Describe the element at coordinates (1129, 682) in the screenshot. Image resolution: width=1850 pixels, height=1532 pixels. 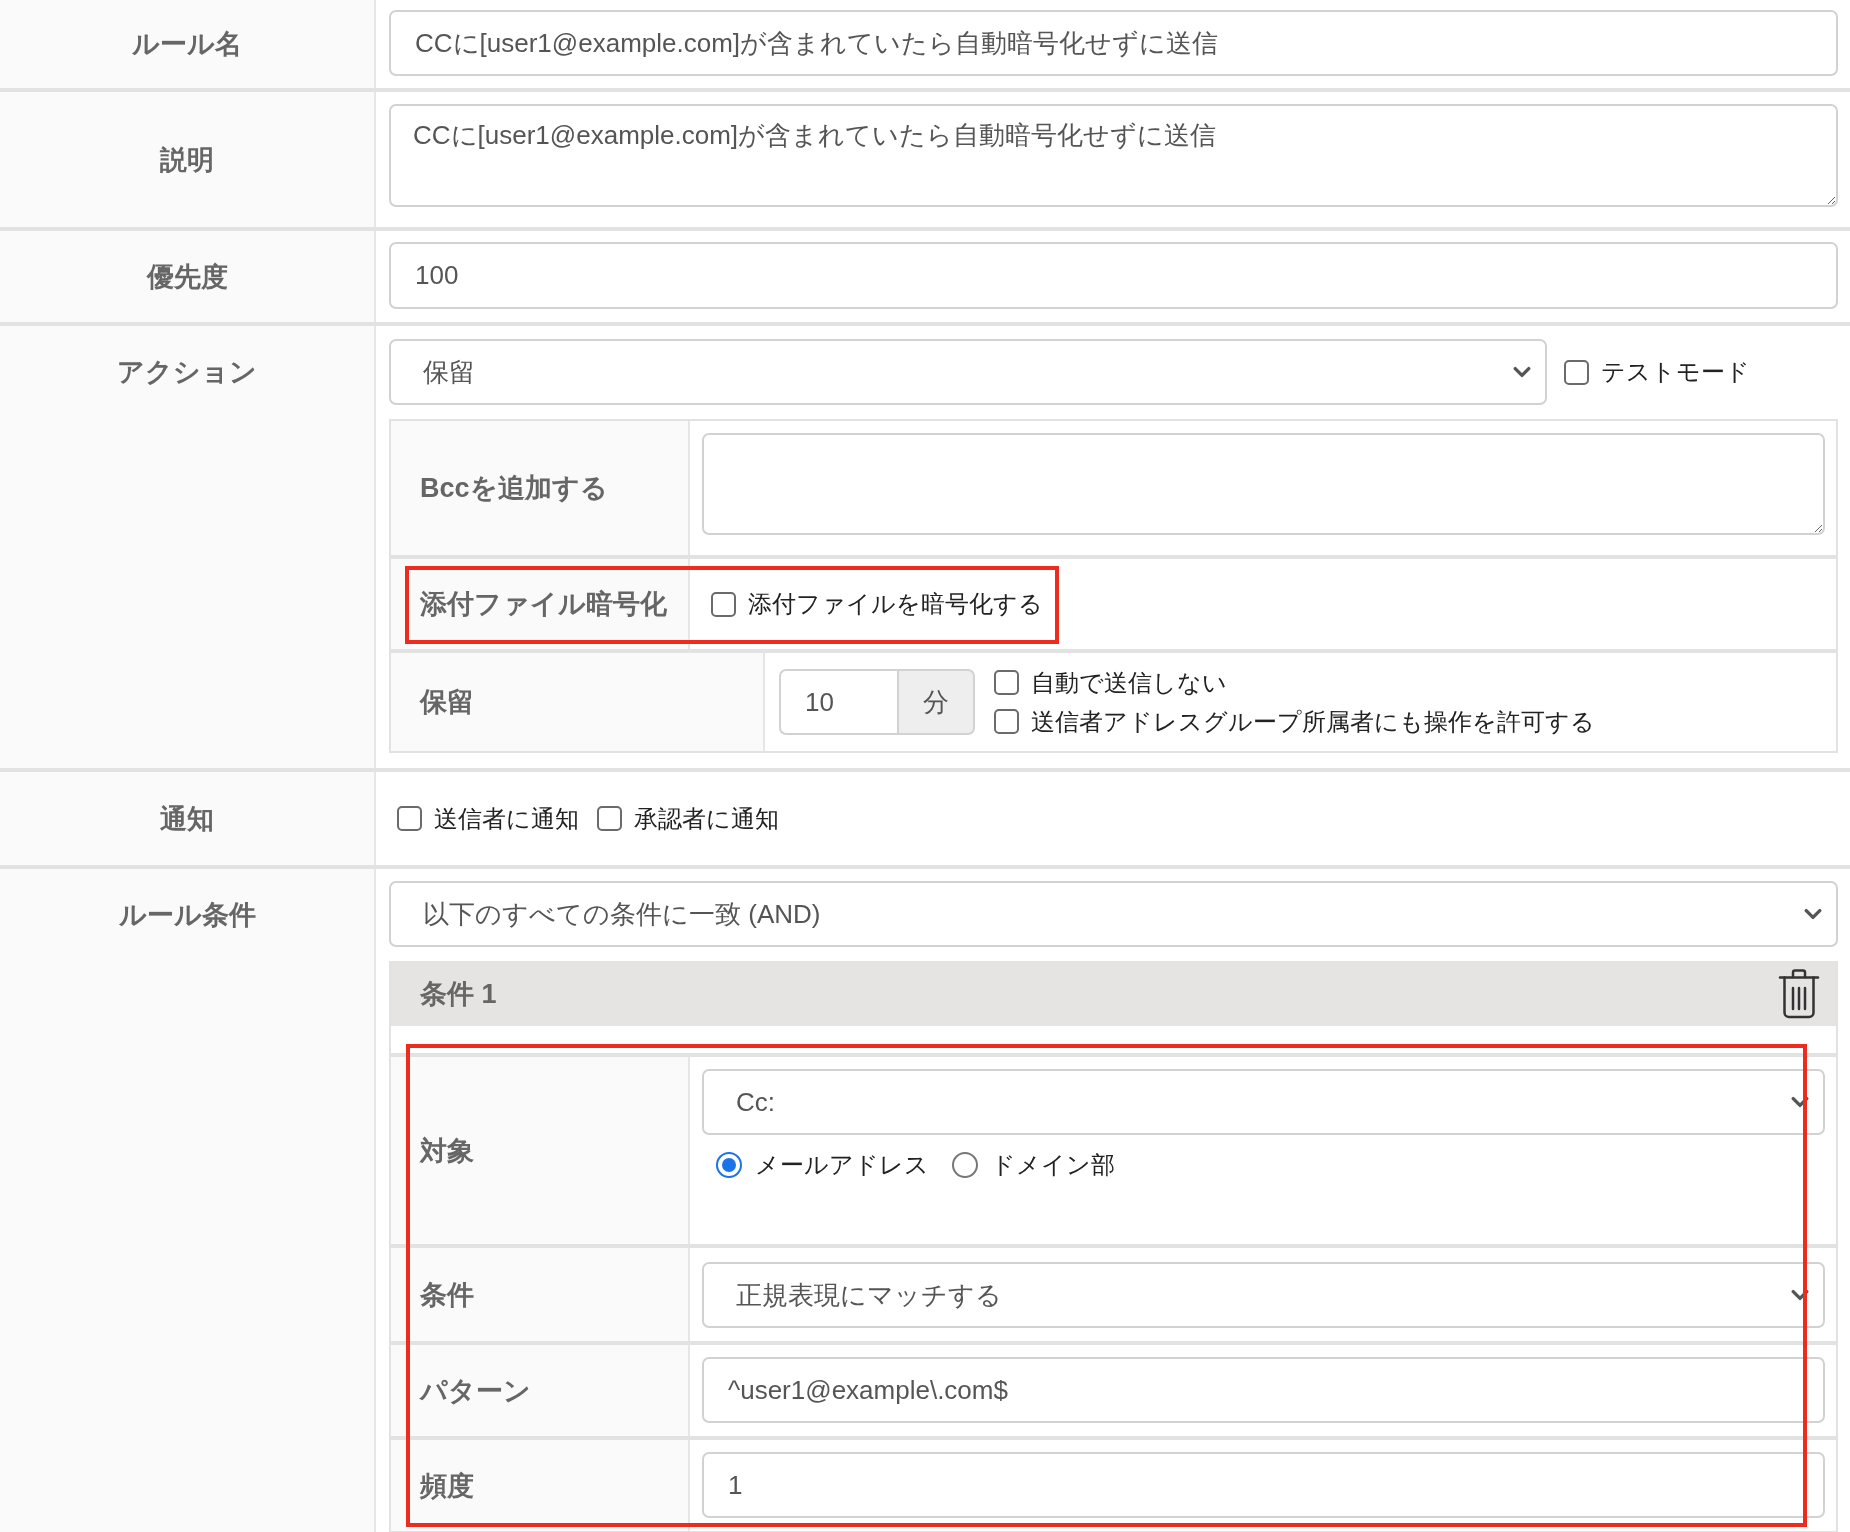
I see `checkbox-label: 自動で送信しない` at that location.